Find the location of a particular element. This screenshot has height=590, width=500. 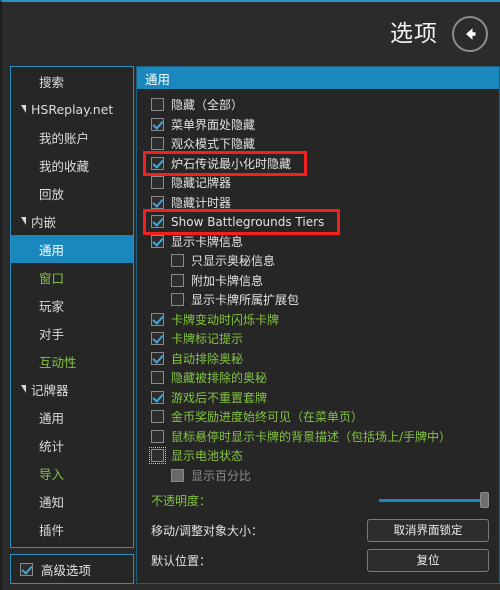

section-header: 通用 is located at coordinates (318, 78).